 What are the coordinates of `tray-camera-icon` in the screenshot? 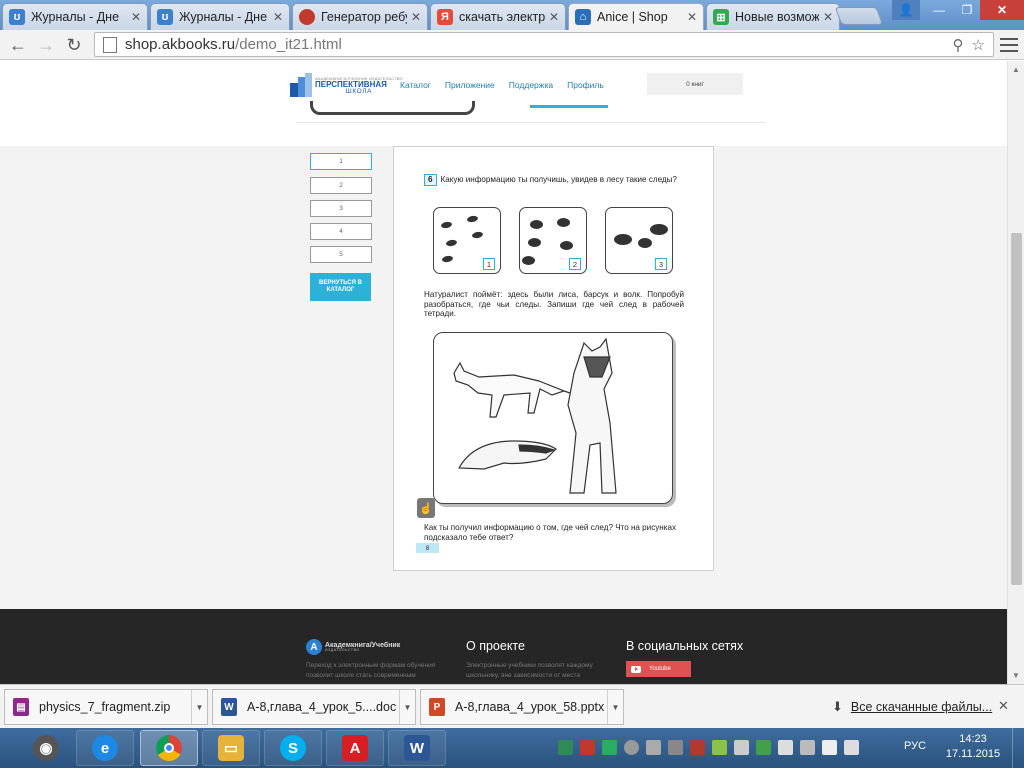 It's located at (785, 747).